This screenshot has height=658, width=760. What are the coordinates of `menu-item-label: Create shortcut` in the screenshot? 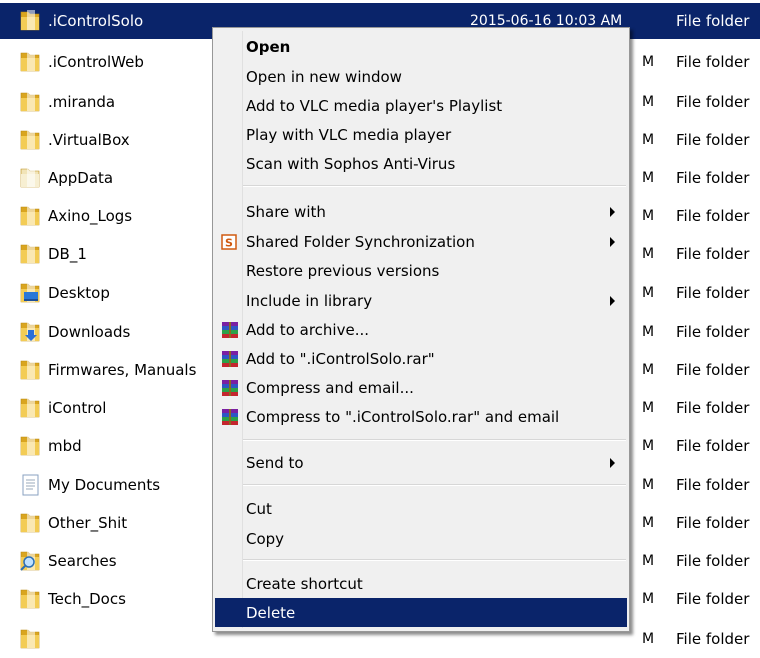 It's located at (304, 583).